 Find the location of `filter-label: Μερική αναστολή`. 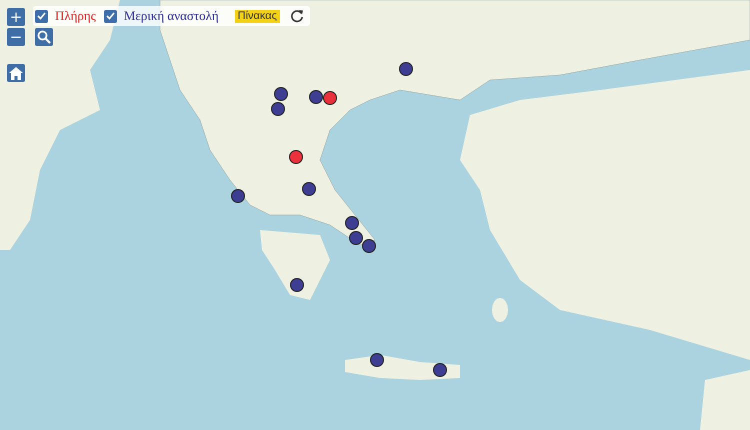

filter-label: Μερική αναστολή is located at coordinates (171, 16).